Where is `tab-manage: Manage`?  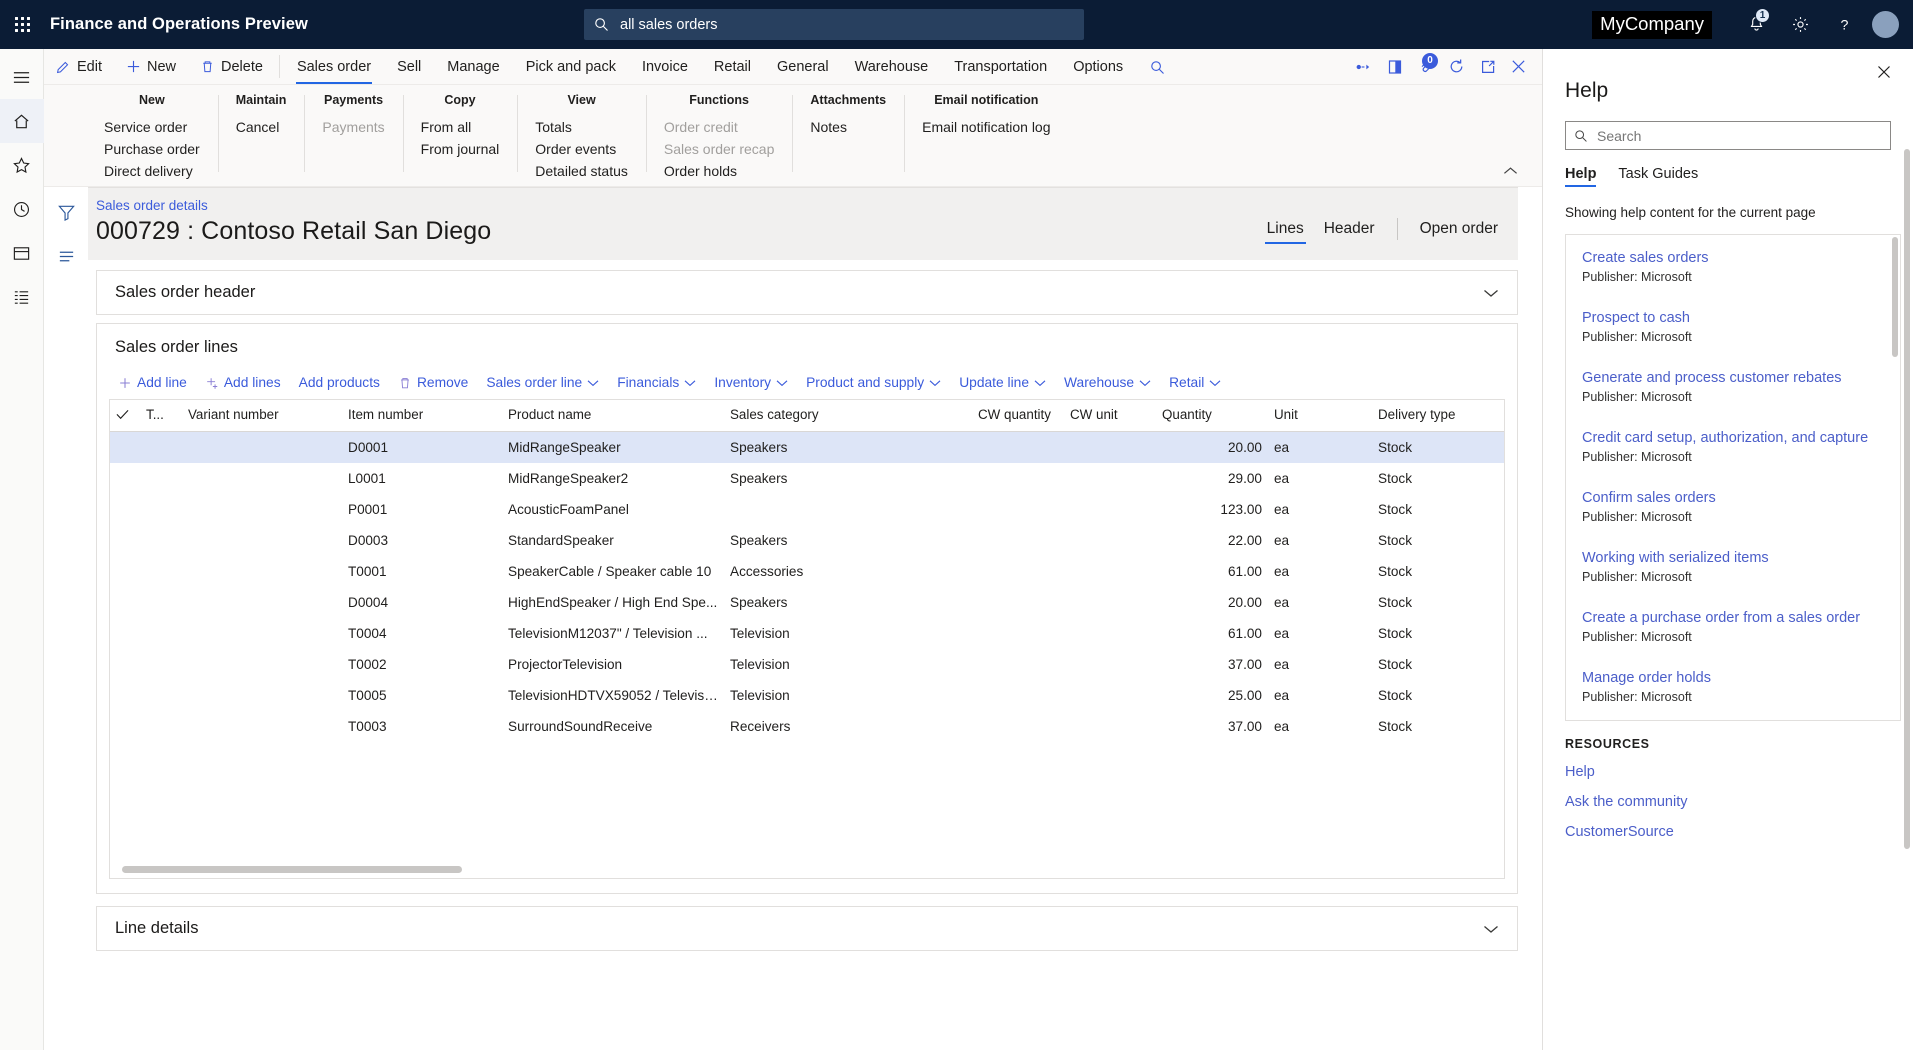
tab-manage: Manage is located at coordinates (473, 66).